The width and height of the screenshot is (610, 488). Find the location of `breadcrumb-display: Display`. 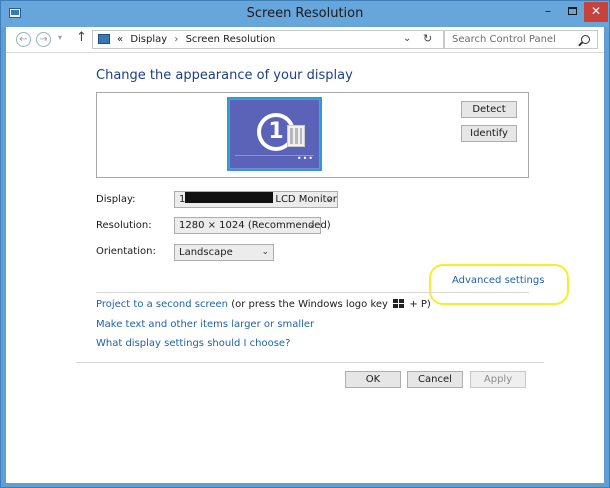

breadcrumb-display: Display is located at coordinates (148, 39).